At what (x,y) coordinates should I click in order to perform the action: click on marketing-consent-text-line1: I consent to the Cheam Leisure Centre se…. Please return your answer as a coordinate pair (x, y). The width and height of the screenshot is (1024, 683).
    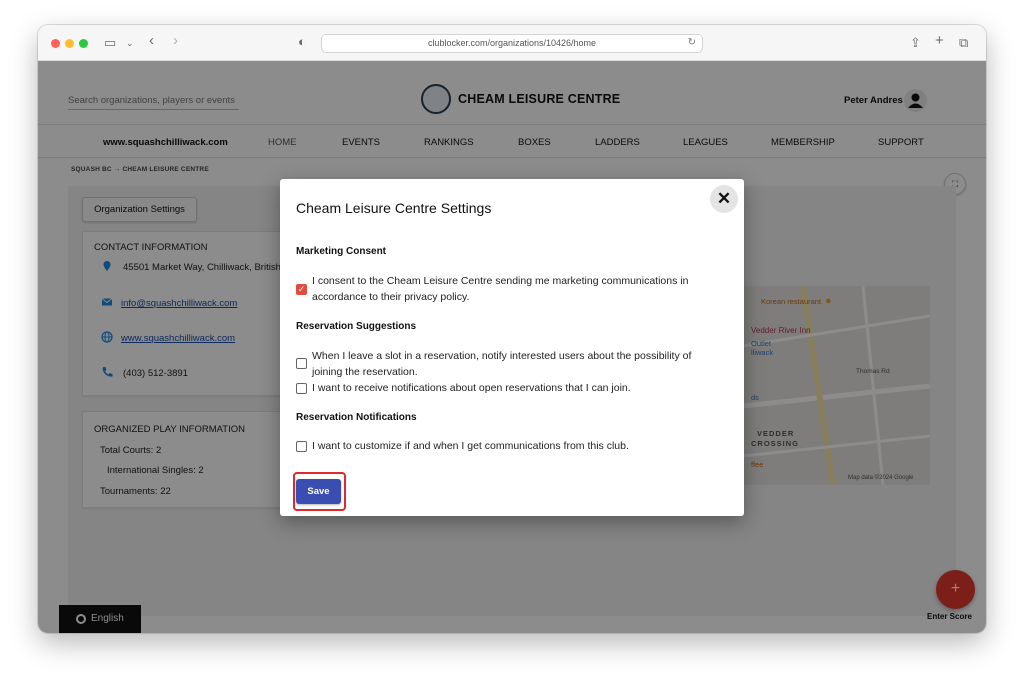
    Looking at the image, I should click on (500, 281).